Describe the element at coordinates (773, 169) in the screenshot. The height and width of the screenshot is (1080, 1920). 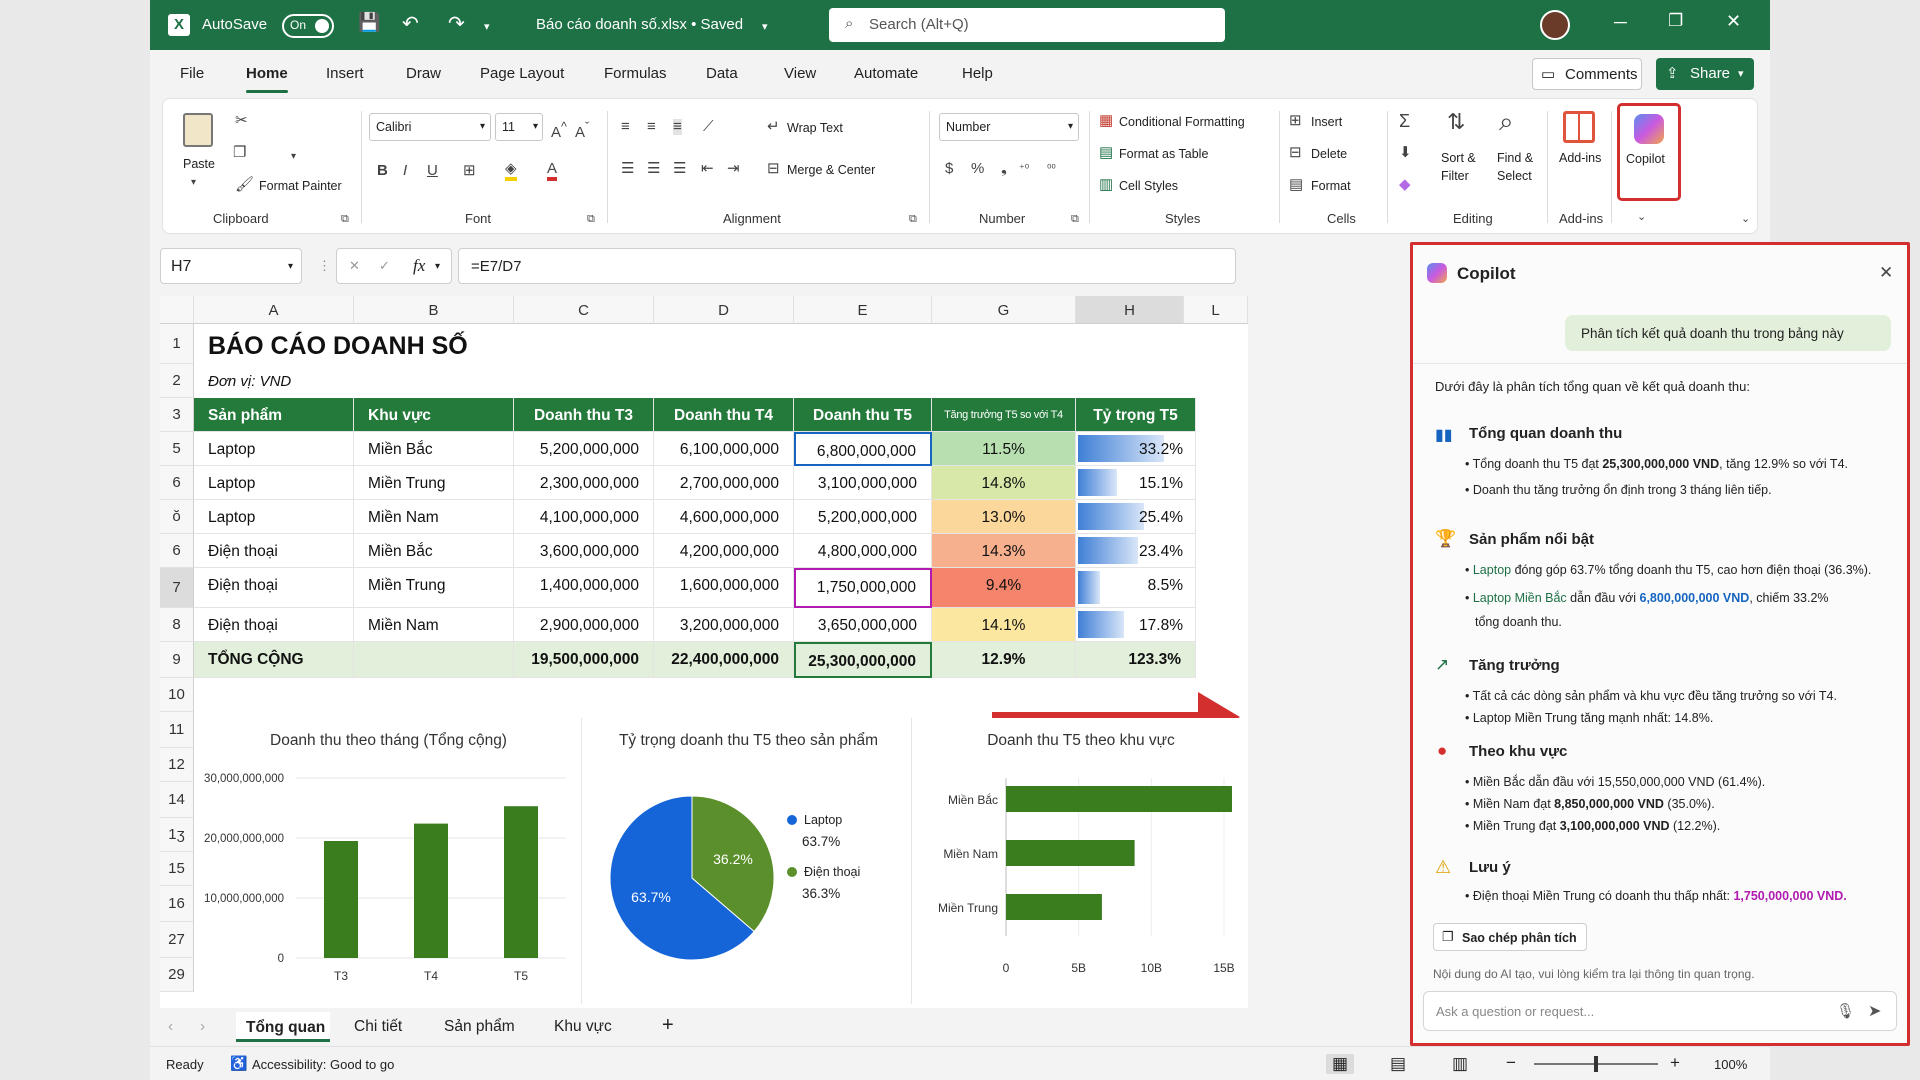
I see `merge-center-icon: ⊟` at that location.